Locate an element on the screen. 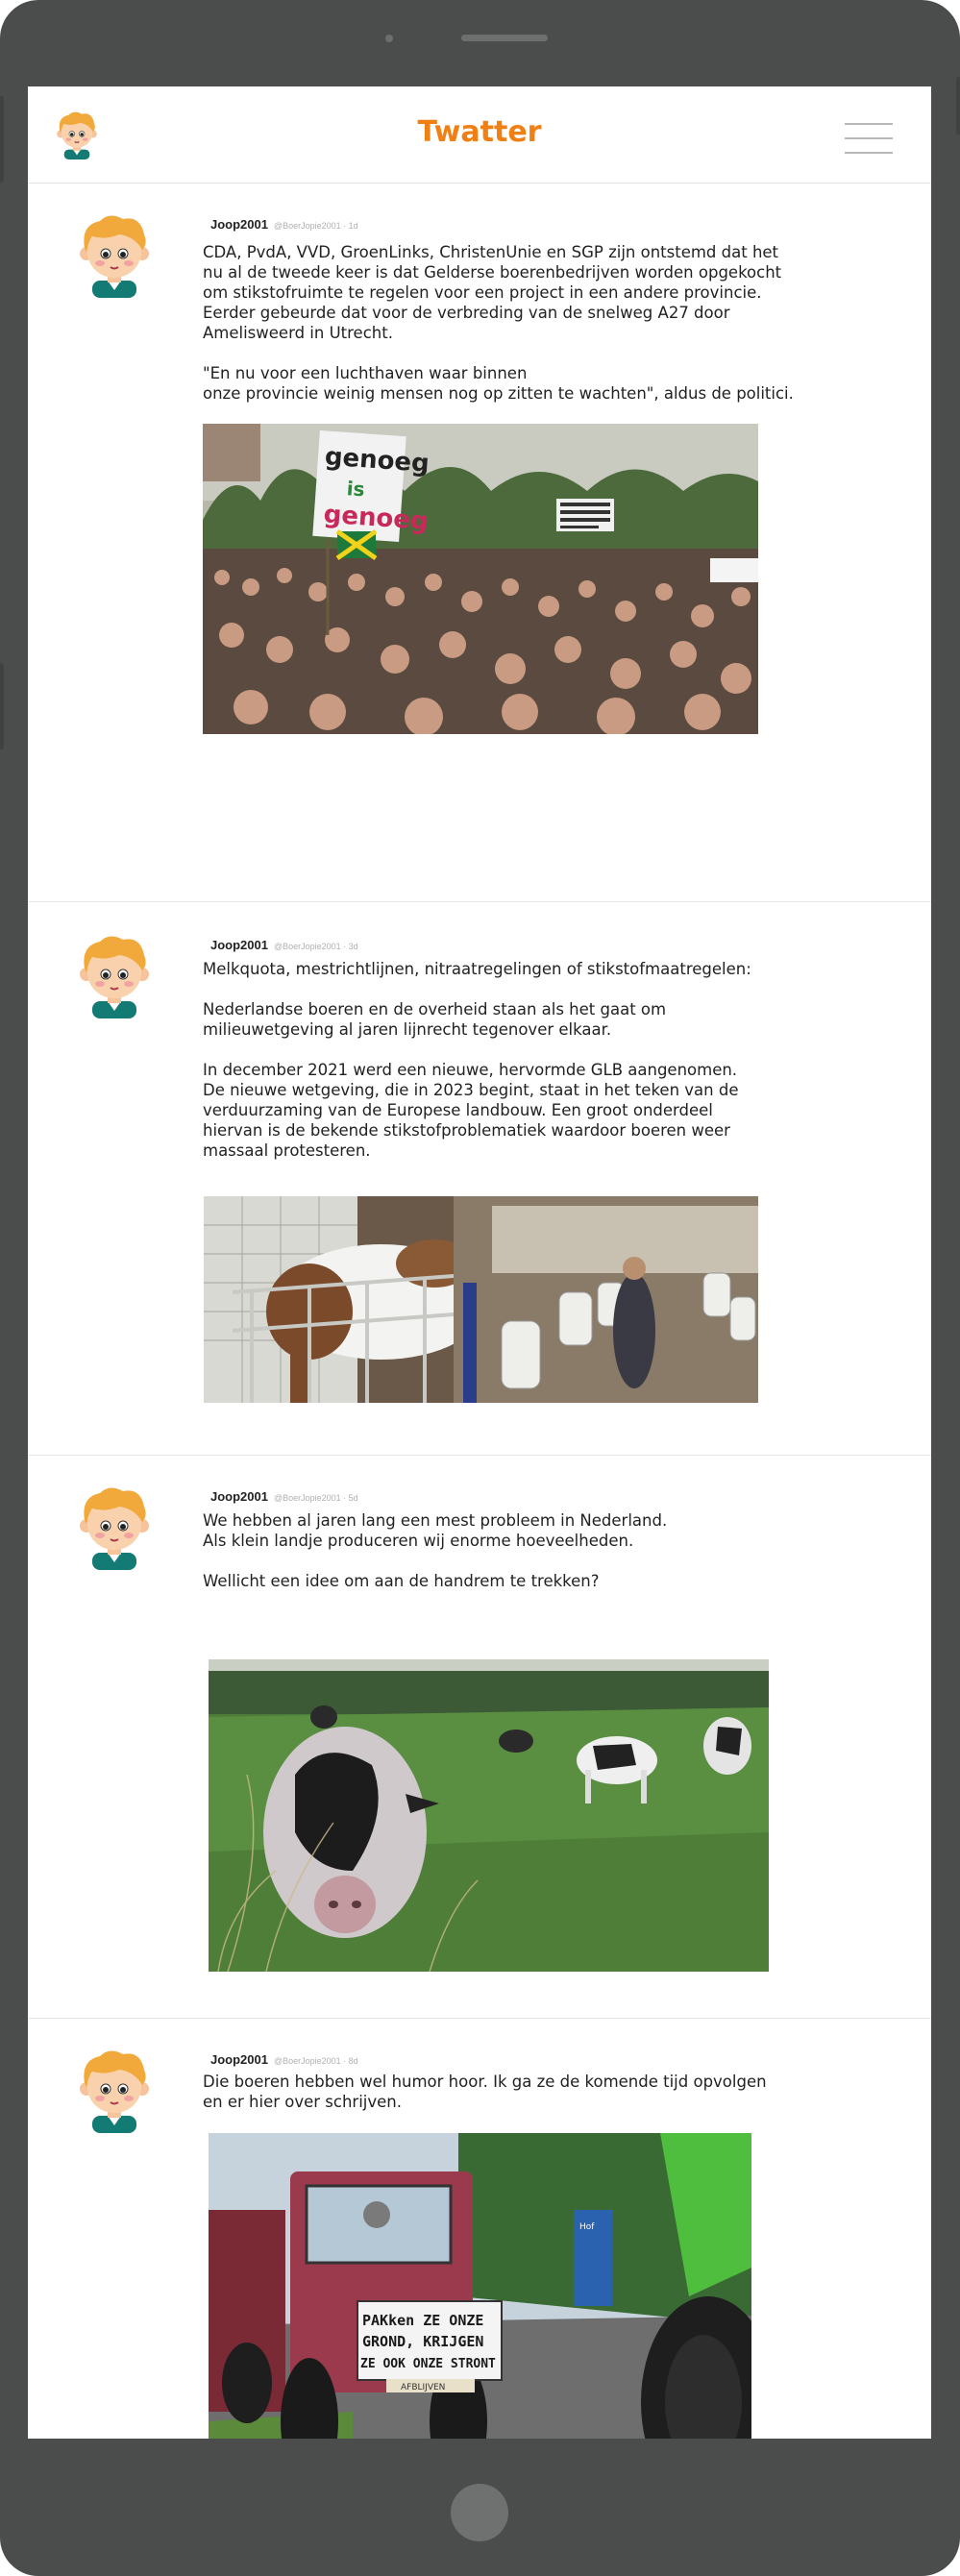  svg-text: PAKken ZE ONZE is located at coordinates (422, 2320).